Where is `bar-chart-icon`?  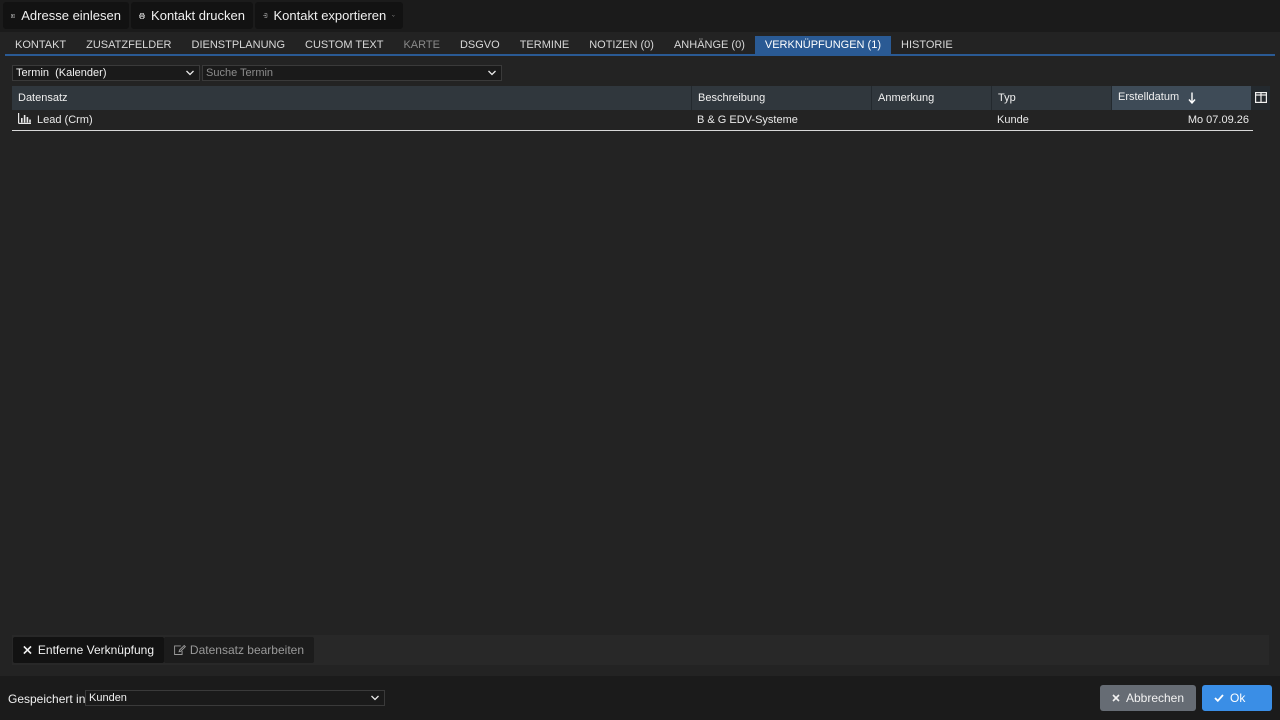 bar-chart-icon is located at coordinates (24, 118).